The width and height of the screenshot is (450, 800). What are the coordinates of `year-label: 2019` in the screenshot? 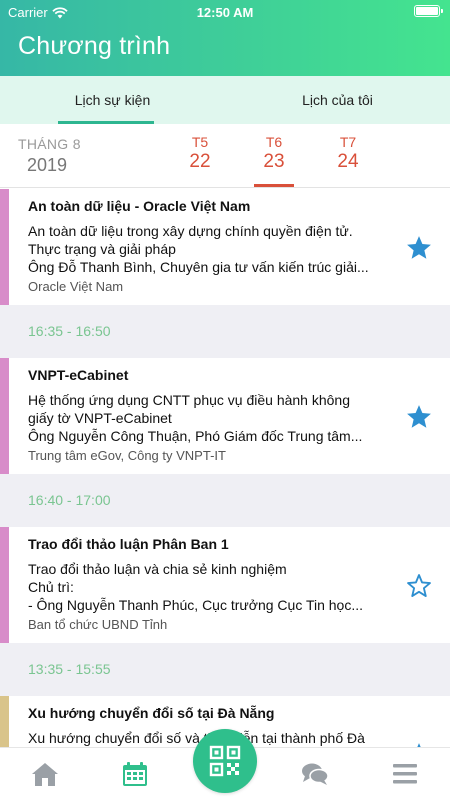 It's located at (47, 165).